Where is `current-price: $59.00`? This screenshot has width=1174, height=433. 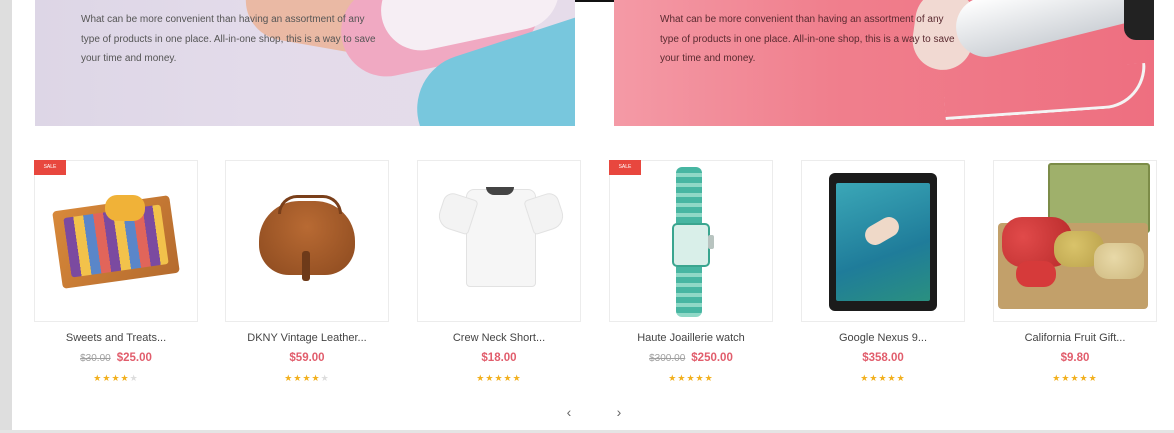
current-price: $59.00 is located at coordinates (307, 358).